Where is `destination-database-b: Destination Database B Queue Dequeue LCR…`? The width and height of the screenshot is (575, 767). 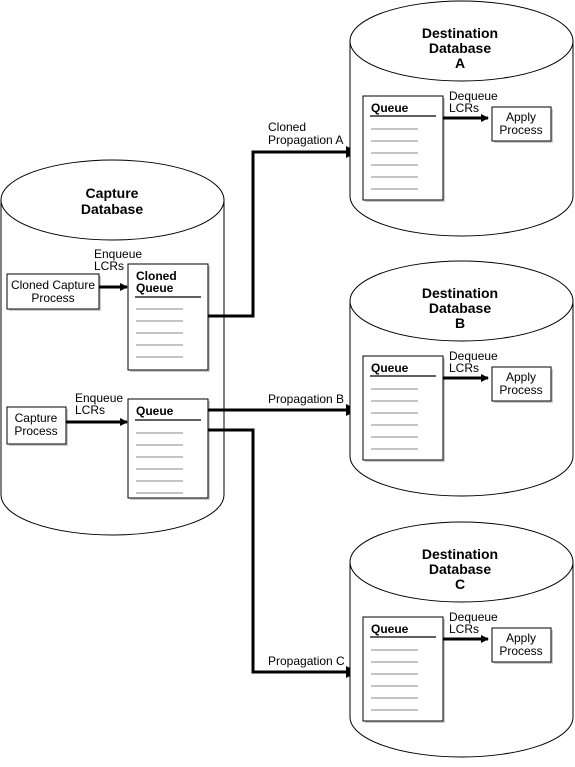 destination-database-b: Destination Database B Queue Dequeue LCR… is located at coordinates (461, 378).